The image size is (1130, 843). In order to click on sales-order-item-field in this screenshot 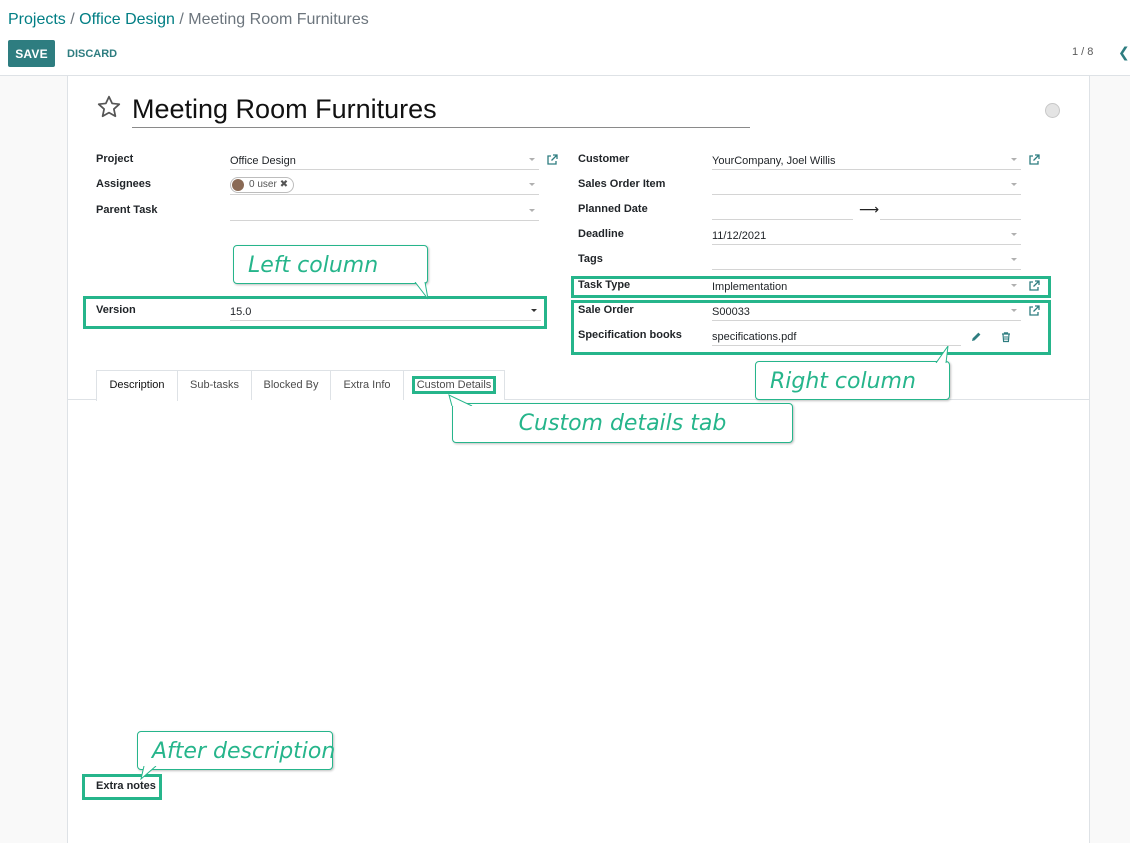, I will do `click(866, 185)`.